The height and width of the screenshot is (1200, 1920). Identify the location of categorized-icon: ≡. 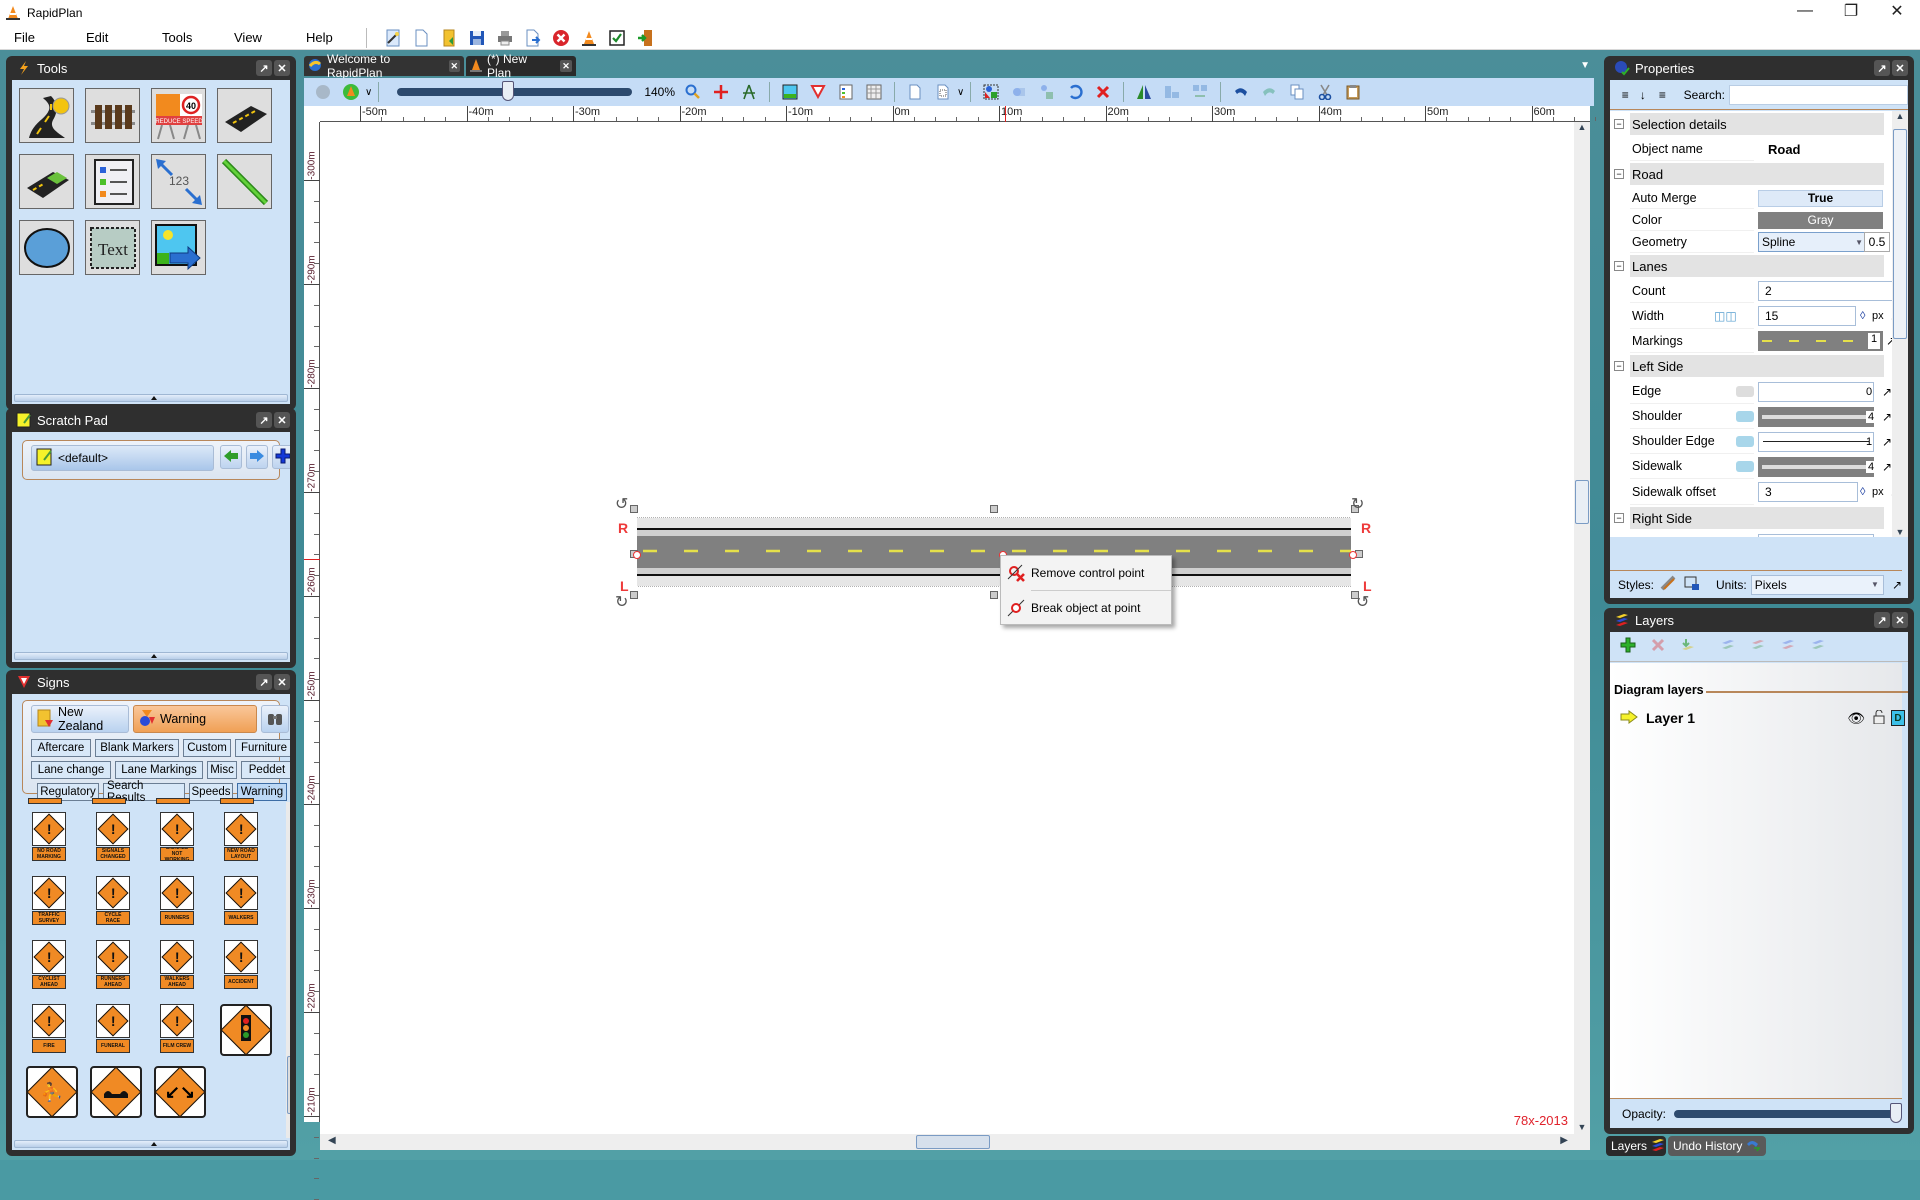
(1625, 95).